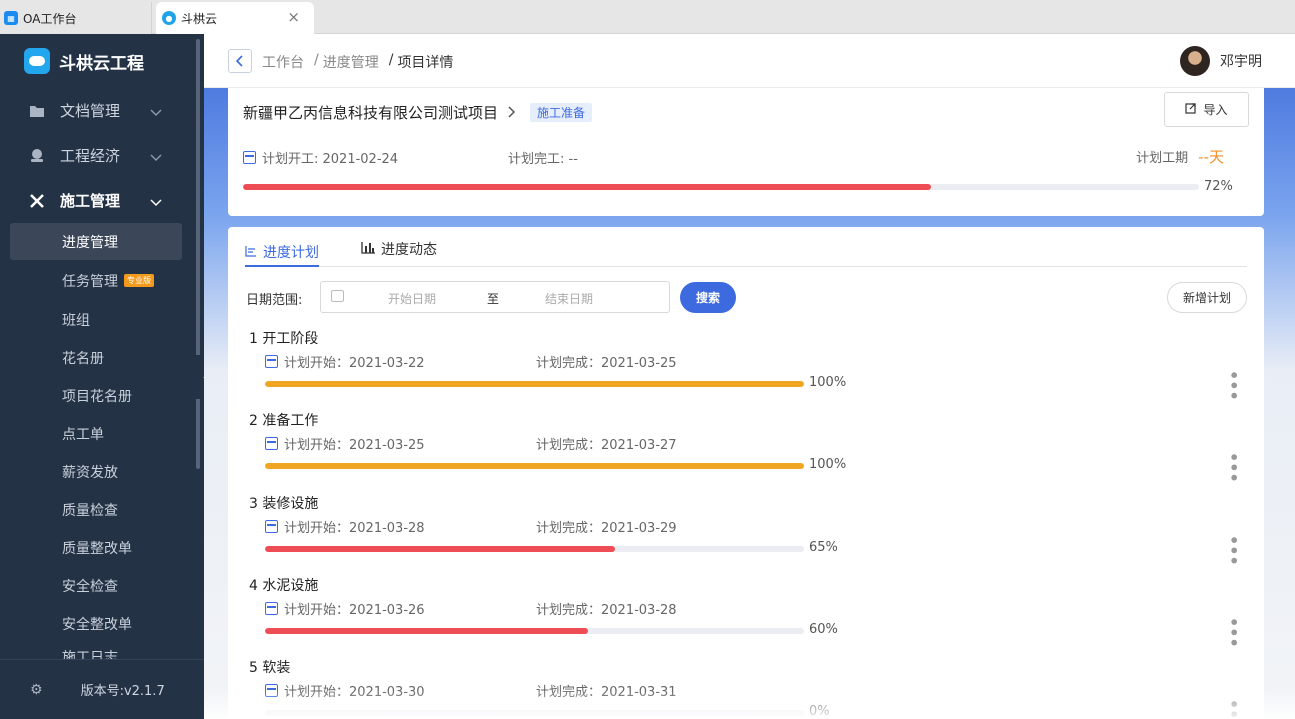 The image size is (1295, 719). I want to click on plan-start-text: 计划开始：2021-03-25, so click(354, 445).